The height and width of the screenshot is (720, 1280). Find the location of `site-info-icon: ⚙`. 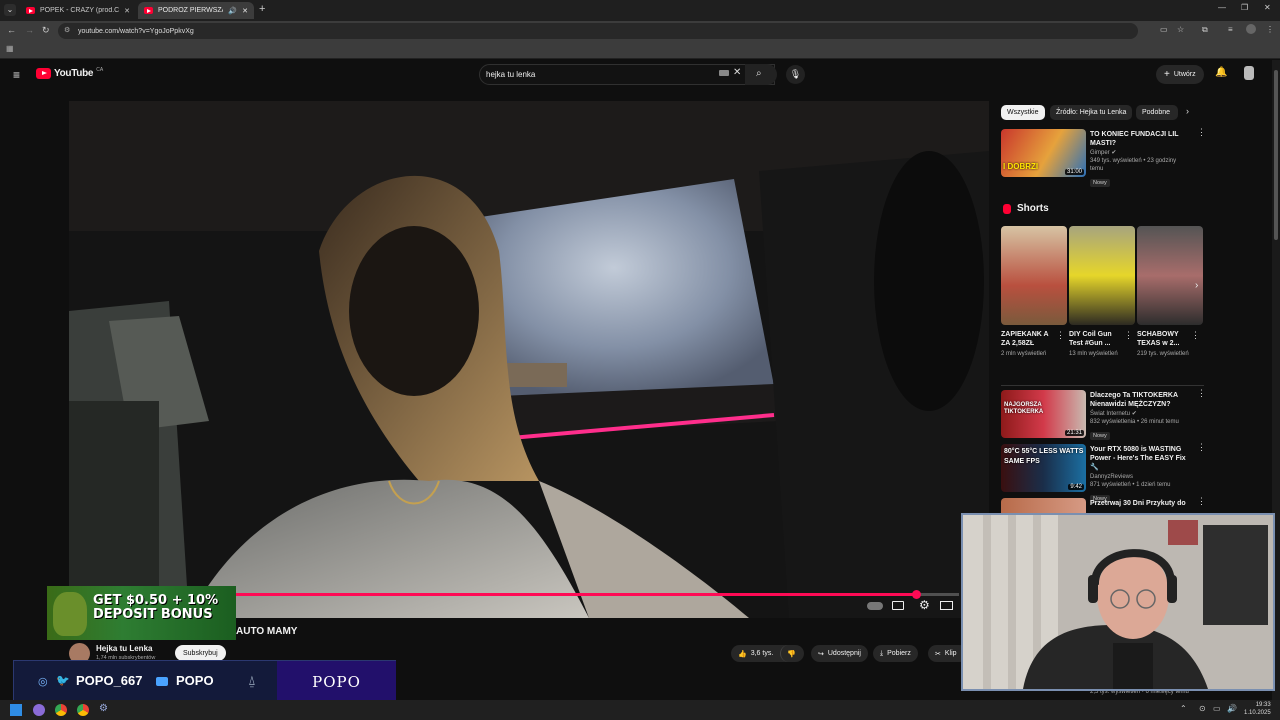

site-info-icon: ⚙ is located at coordinates (67, 30).